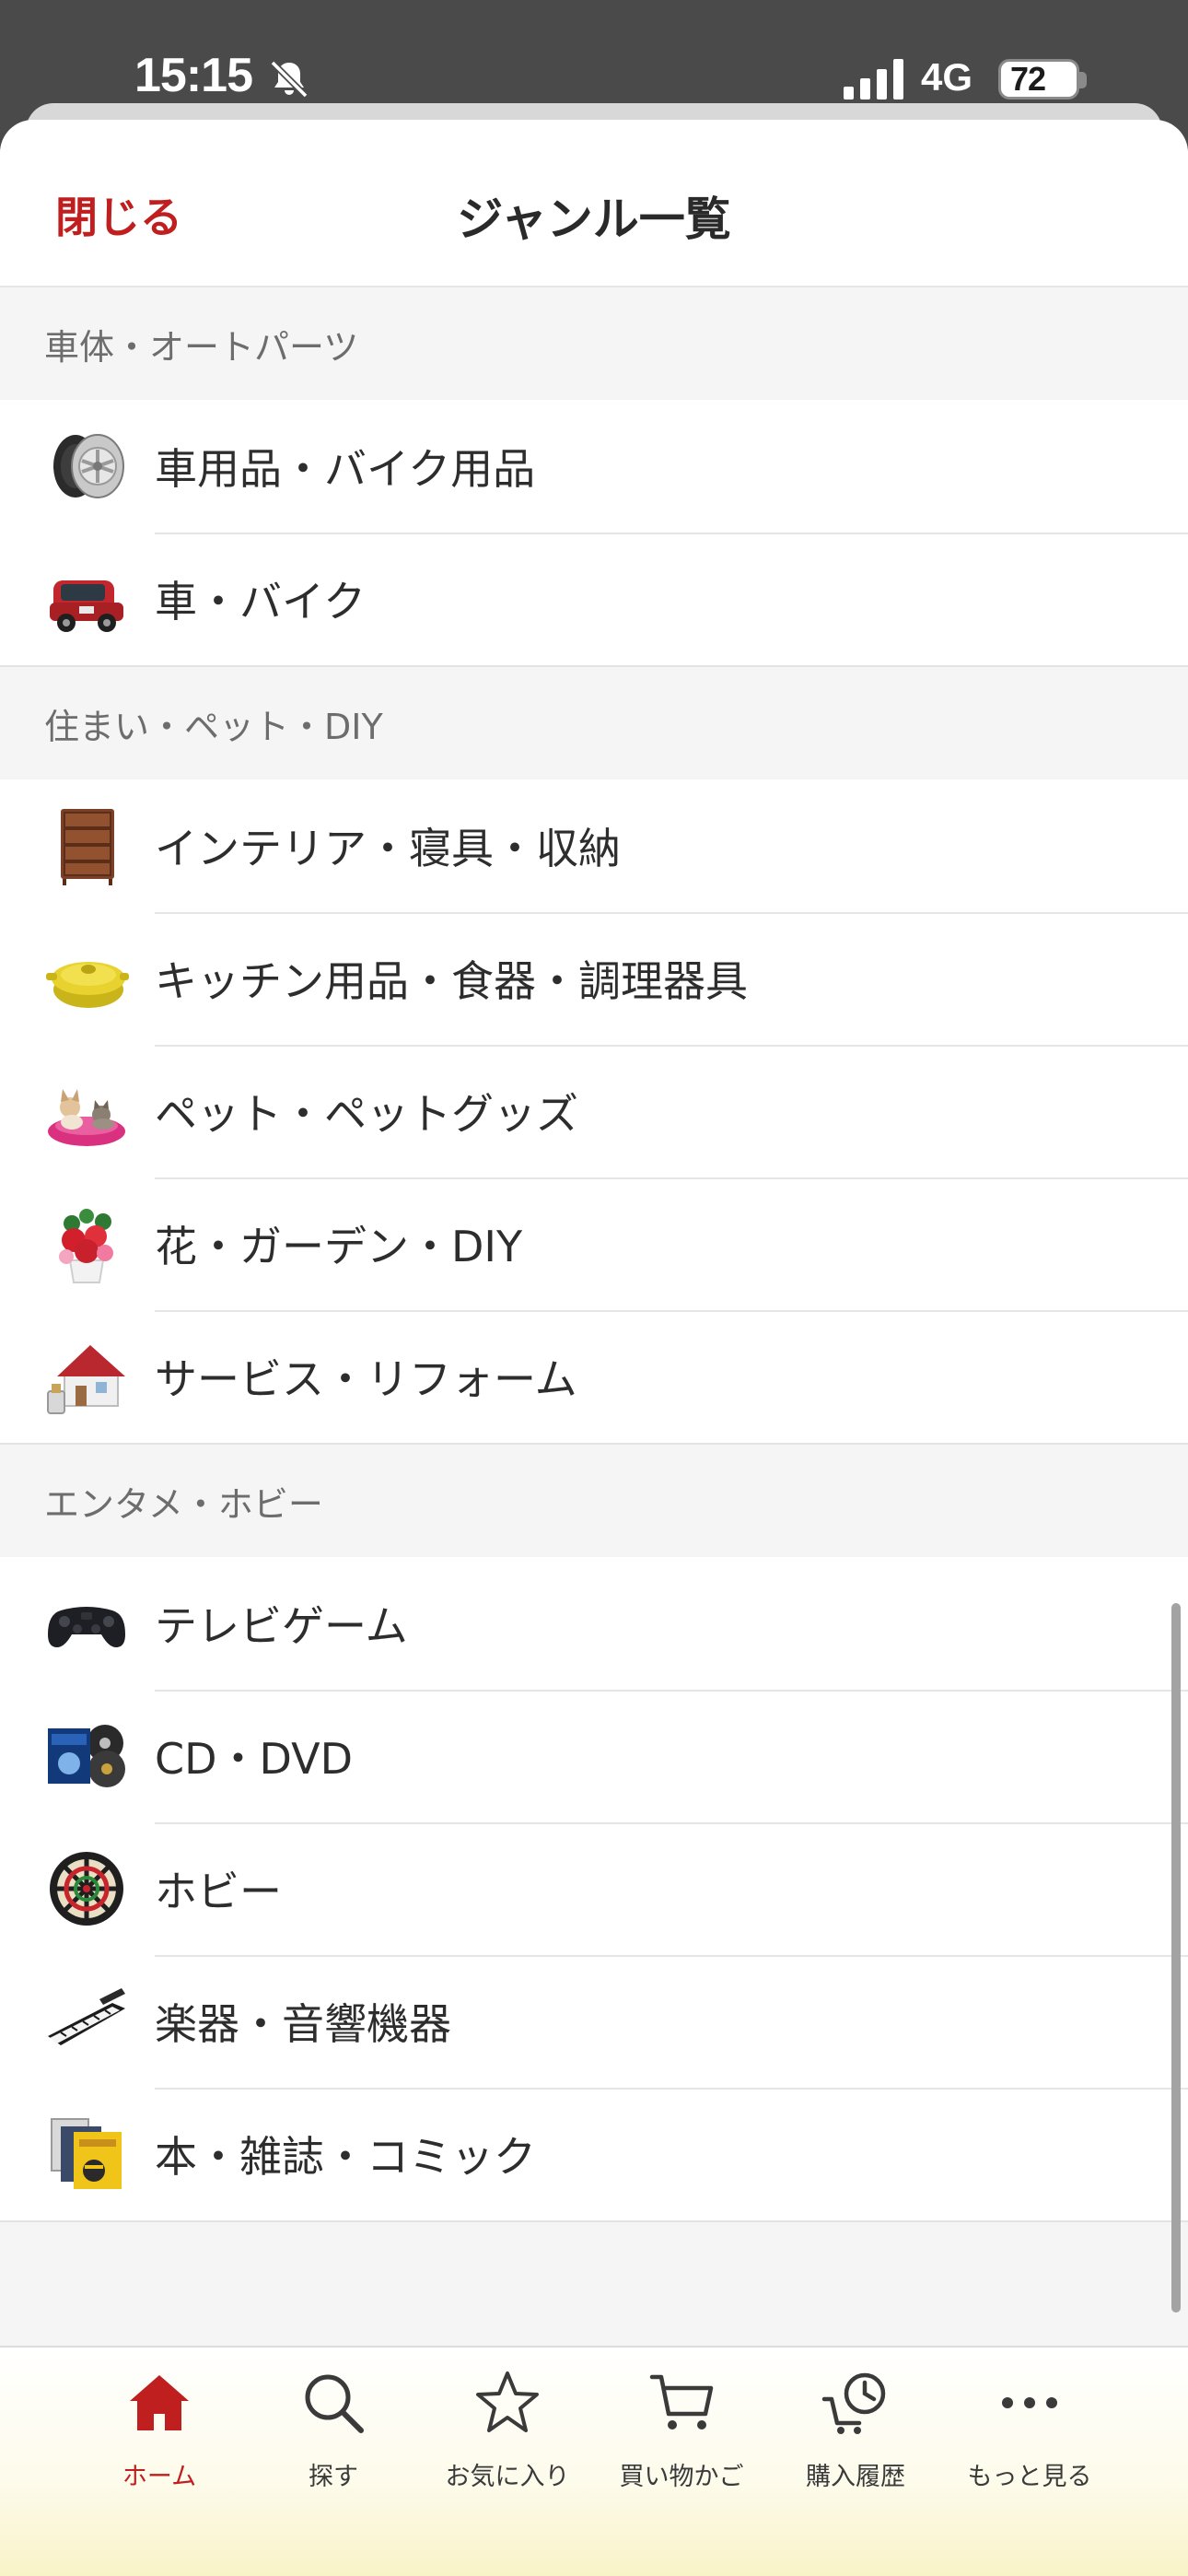 The height and width of the screenshot is (2576, 1188). I want to click on battery-level: 72, so click(1028, 79).